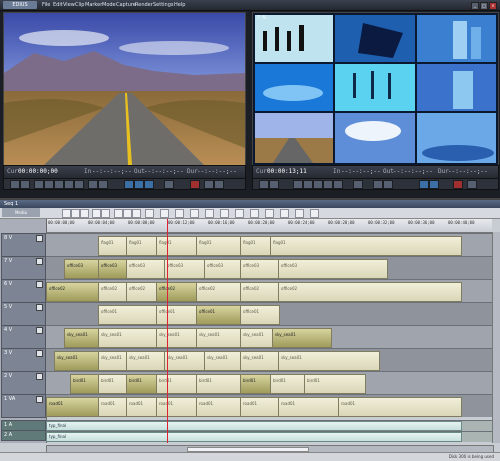 The width and height of the screenshot is (500, 461). What do you see at coordinates (361, 172) in the screenshot?
I see `recorder-in-timecode: --:--:--;--` at bounding box center [361, 172].